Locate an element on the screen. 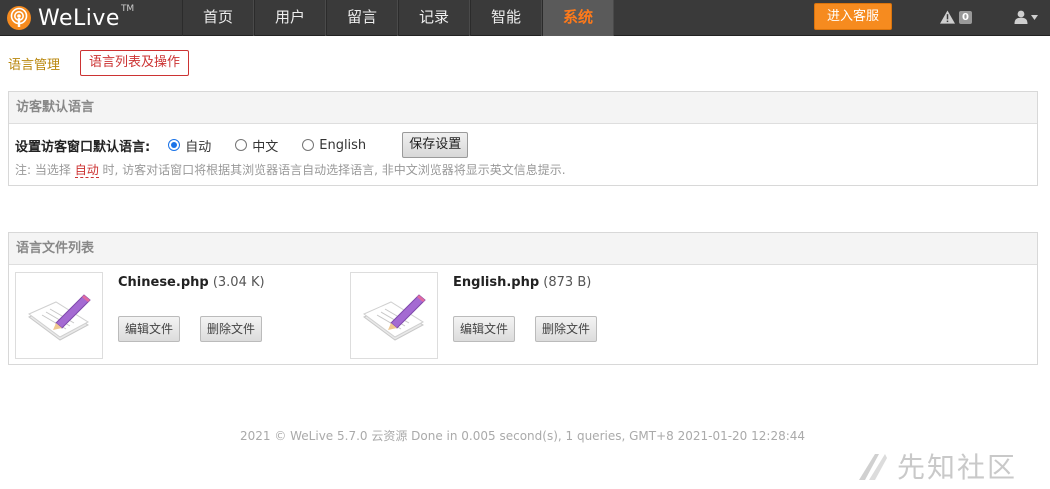 This screenshot has width=1050, height=489. nav-home: 首页 is located at coordinates (218, 18).